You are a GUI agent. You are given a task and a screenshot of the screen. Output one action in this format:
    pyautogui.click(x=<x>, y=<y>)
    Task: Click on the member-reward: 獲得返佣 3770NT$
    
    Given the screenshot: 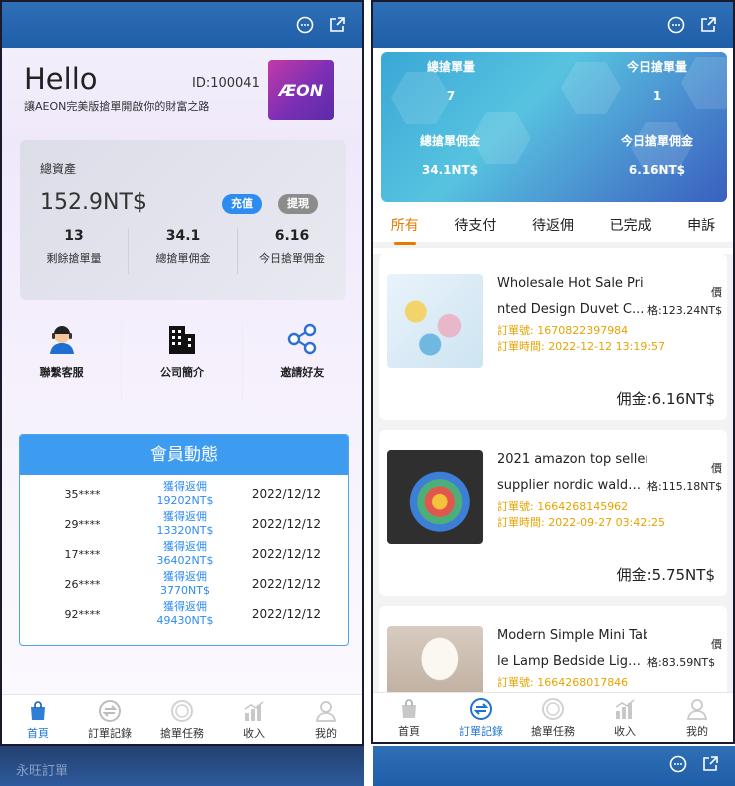 What is the action you would take?
    pyautogui.click(x=185, y=584)
    